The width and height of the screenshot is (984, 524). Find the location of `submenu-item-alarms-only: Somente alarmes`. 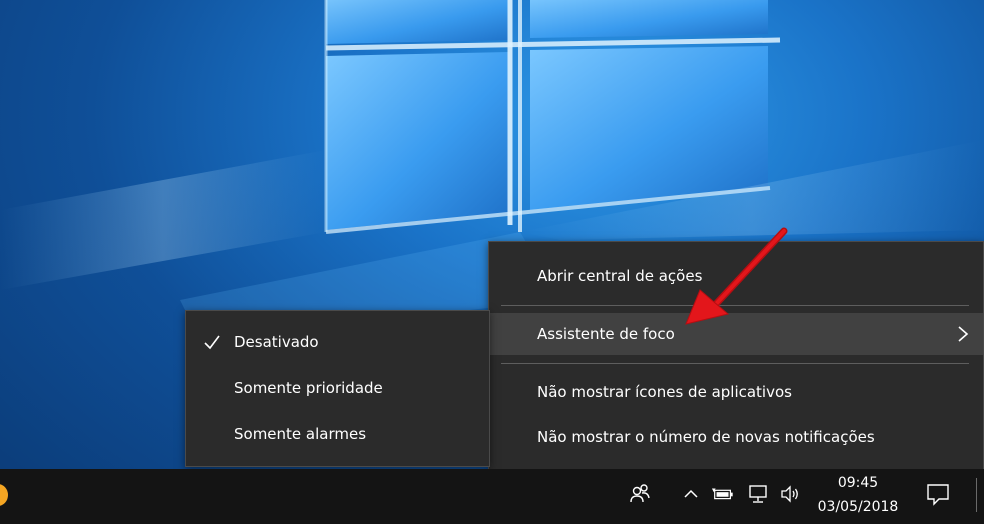

submenu-item-alarms-only: Somente alarmes is located at coordinates (337, 434).